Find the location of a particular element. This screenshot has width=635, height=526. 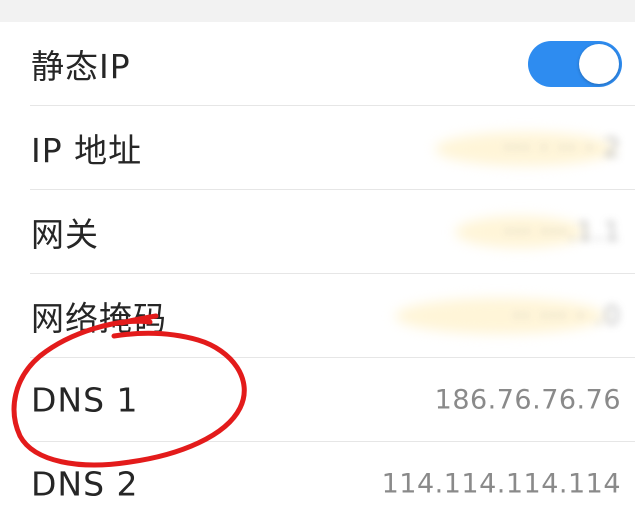

gateway-label: 网关 is located at coordinates (65, 234).